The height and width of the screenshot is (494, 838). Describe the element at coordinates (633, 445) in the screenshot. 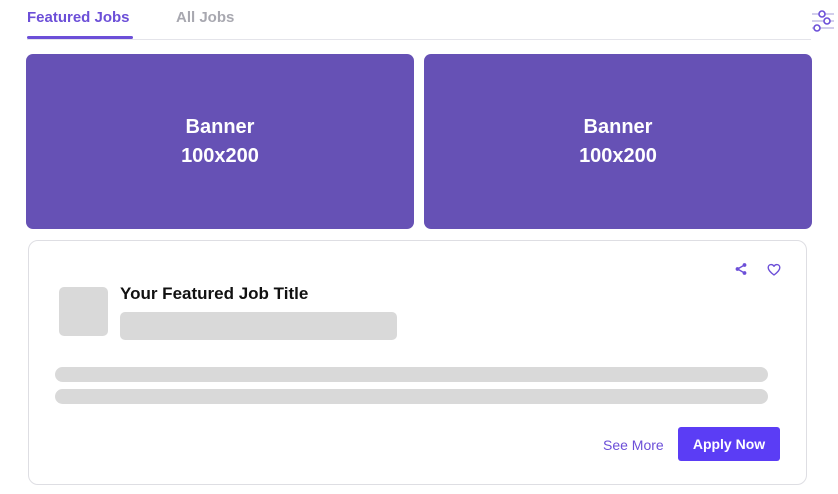

I see `see-more-link: See More` at that location.